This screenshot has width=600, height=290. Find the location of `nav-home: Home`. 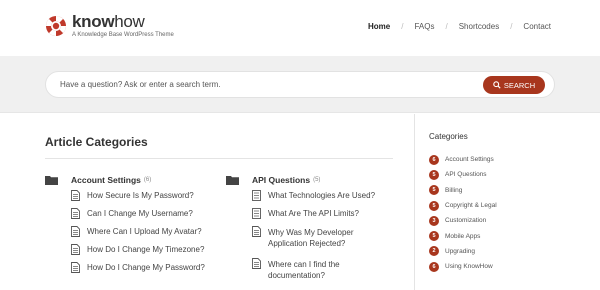

nav-home: Home is located at coordinates (379, 26).